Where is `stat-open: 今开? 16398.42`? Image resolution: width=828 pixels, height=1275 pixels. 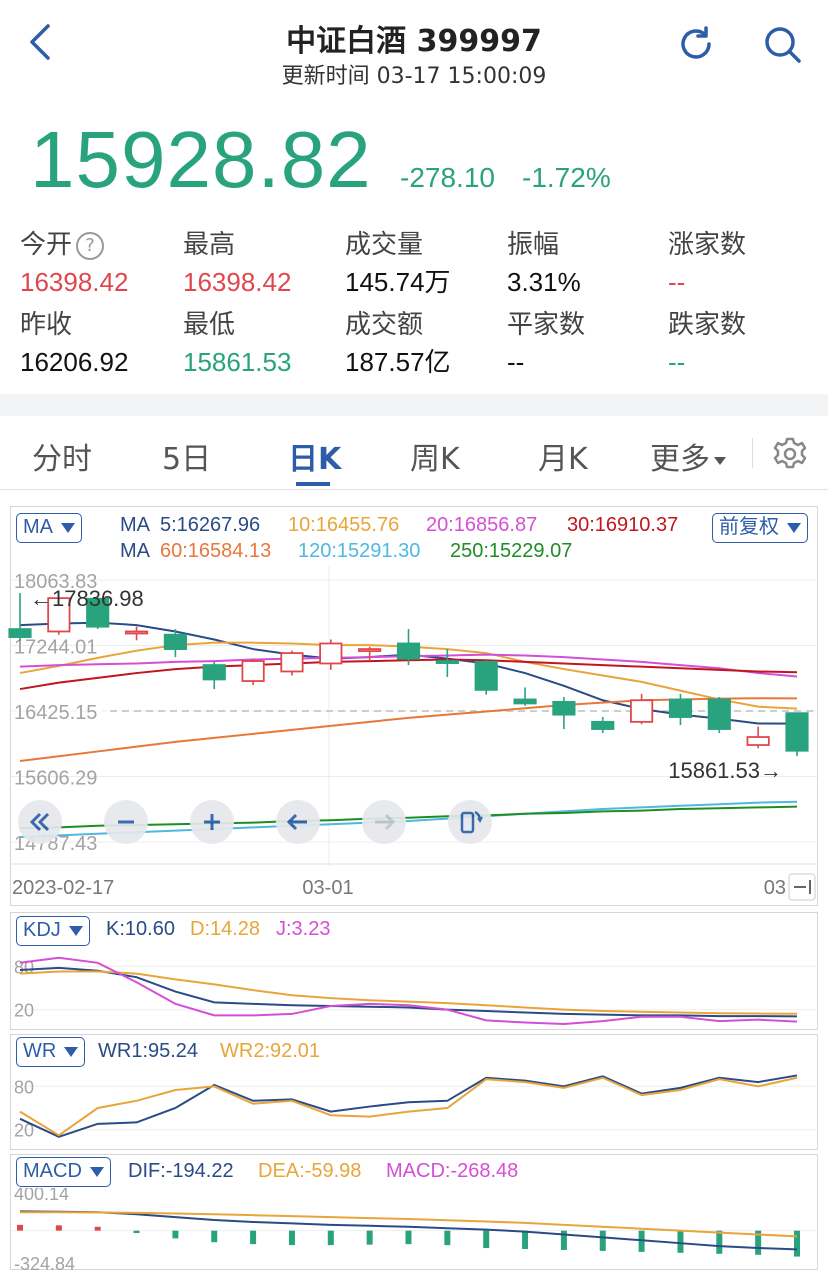
stat-open: 今开? 16398.42 is located at coordinates (100, 265).